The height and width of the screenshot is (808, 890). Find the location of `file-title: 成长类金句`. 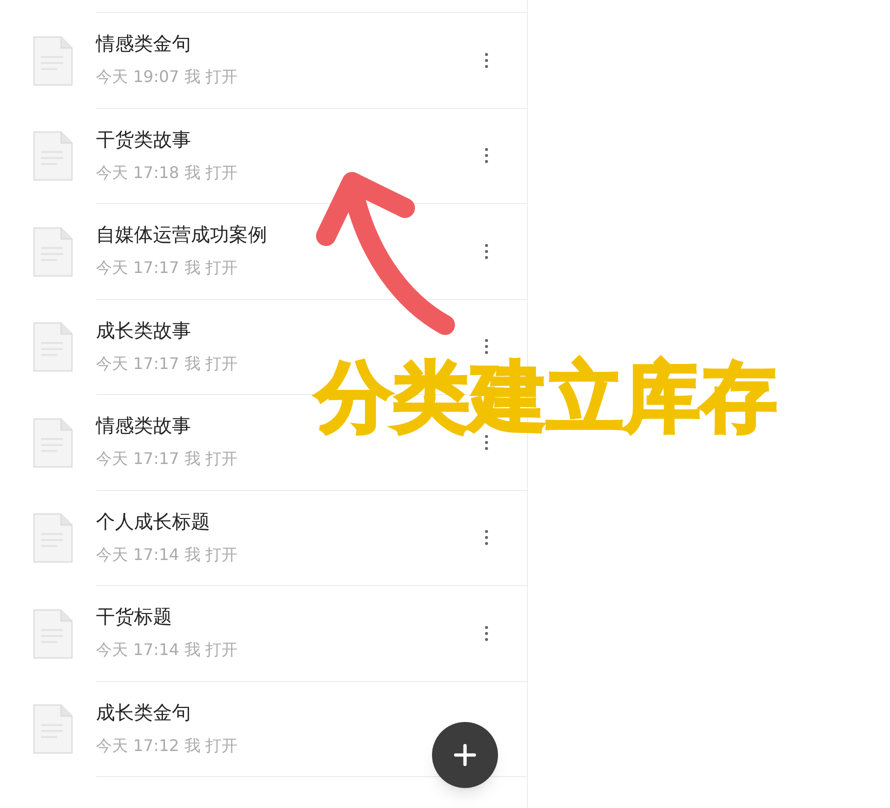

file-title: 成长类金句 is located at coordinates (143, 713).